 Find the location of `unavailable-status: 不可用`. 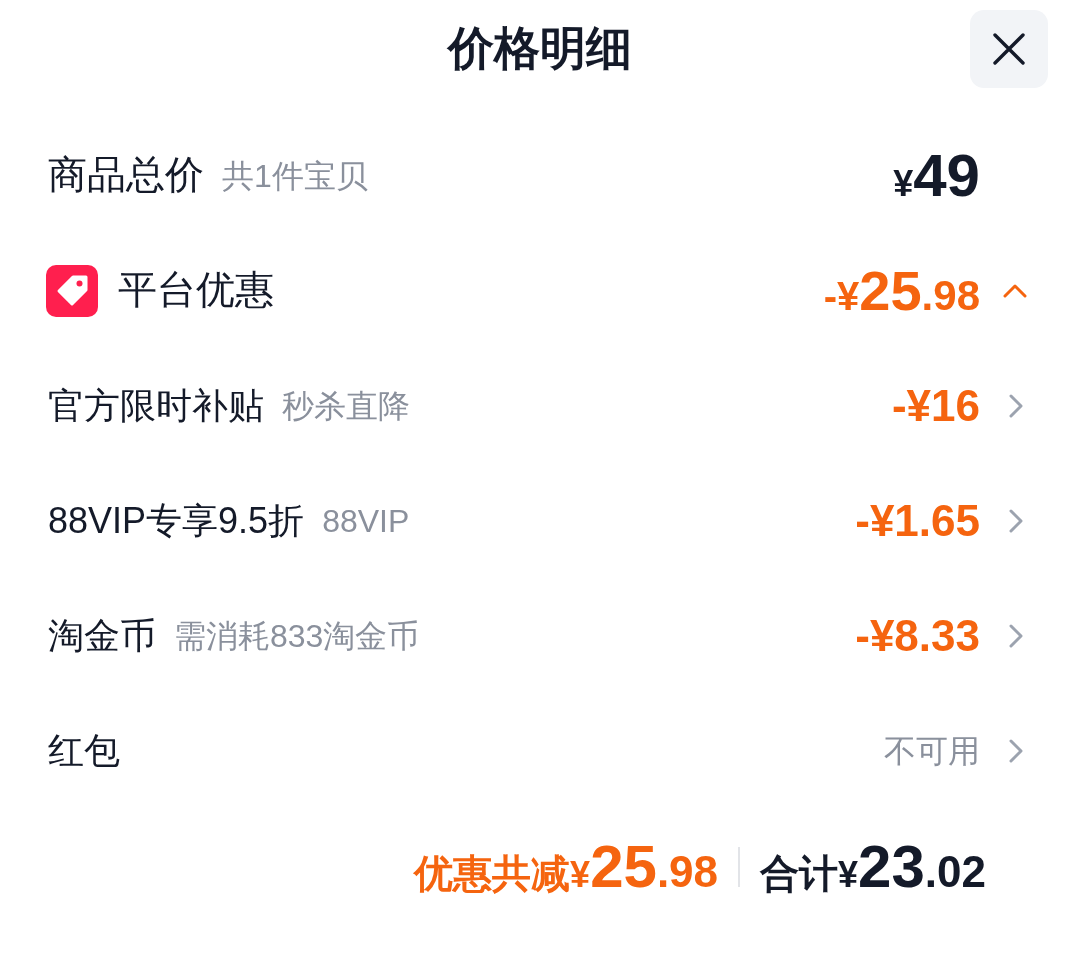

unavailable-status: 不可用 is located at coordinates (932, 750).